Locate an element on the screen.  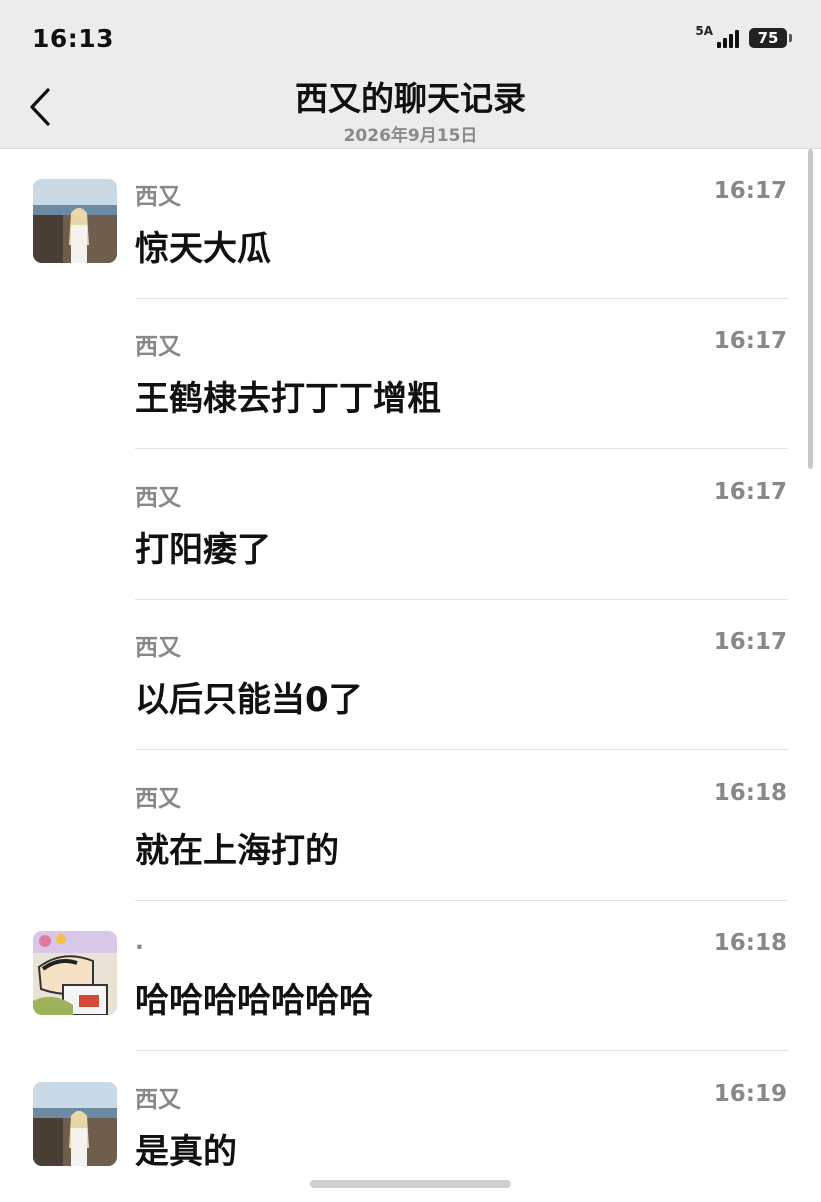
message-text: 打阳痿了 is located at coordinates (203, 550).